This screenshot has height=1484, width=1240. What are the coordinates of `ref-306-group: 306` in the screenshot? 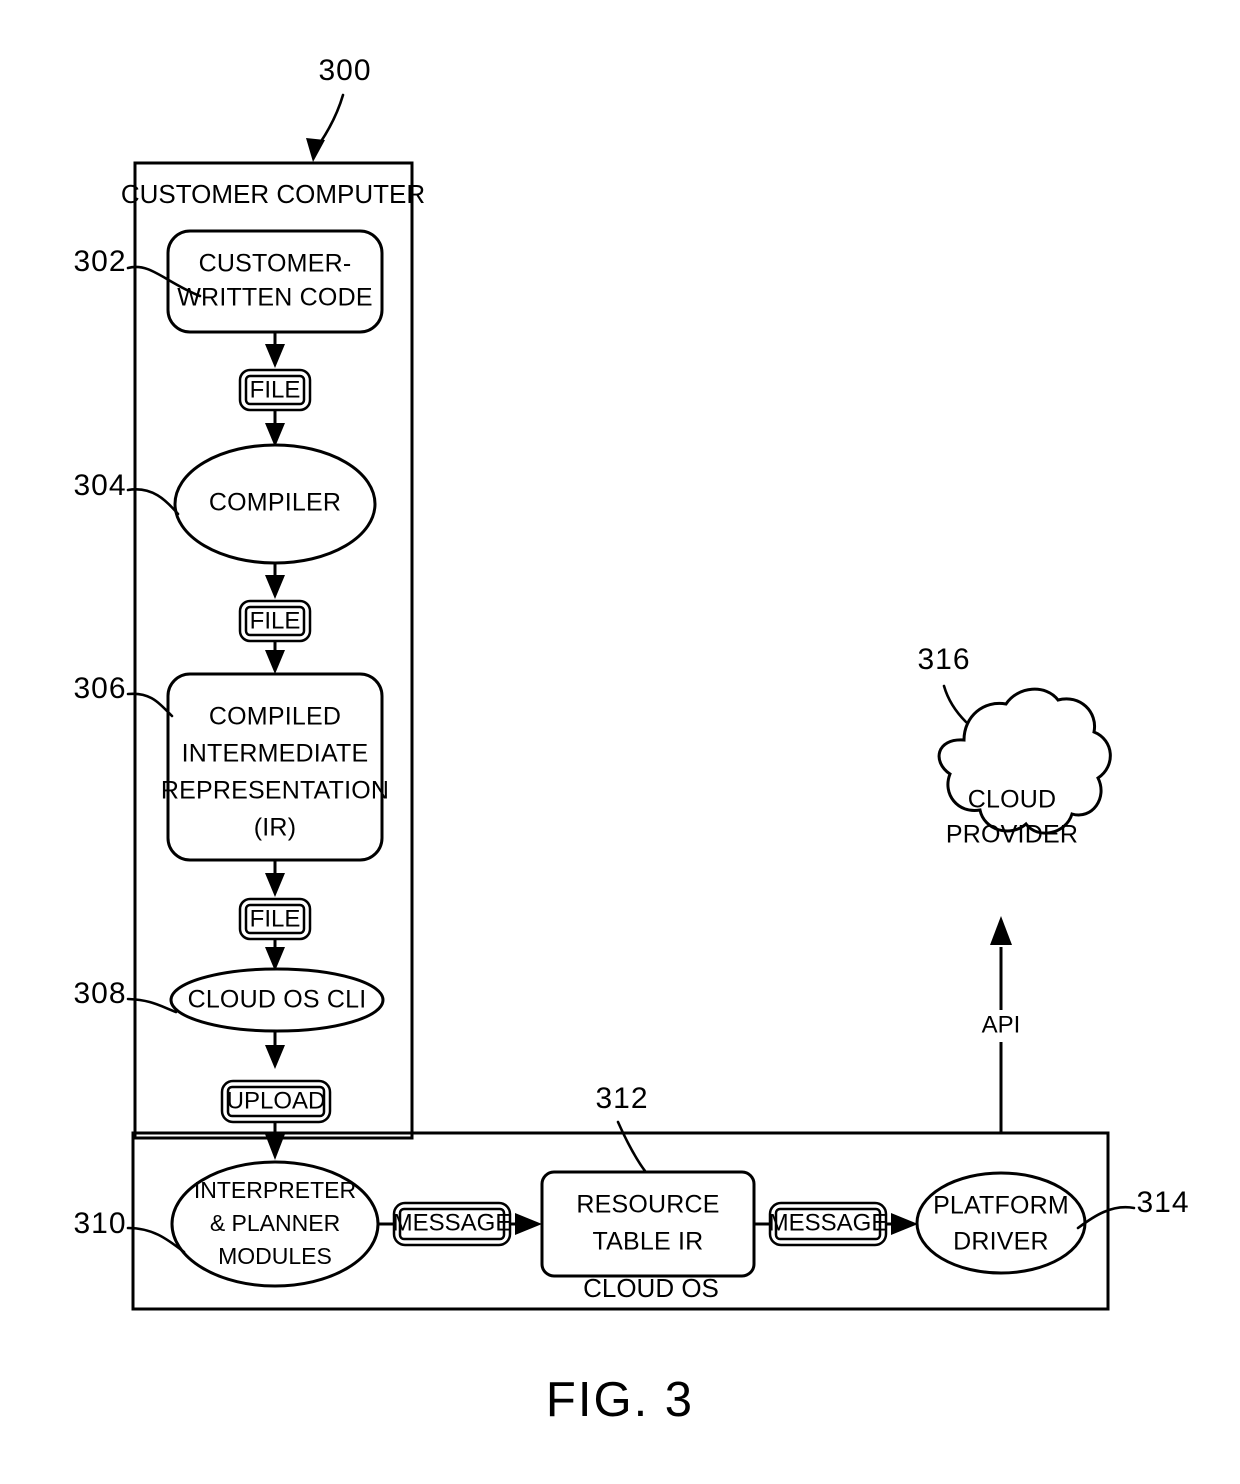 It's located at (123, 695).